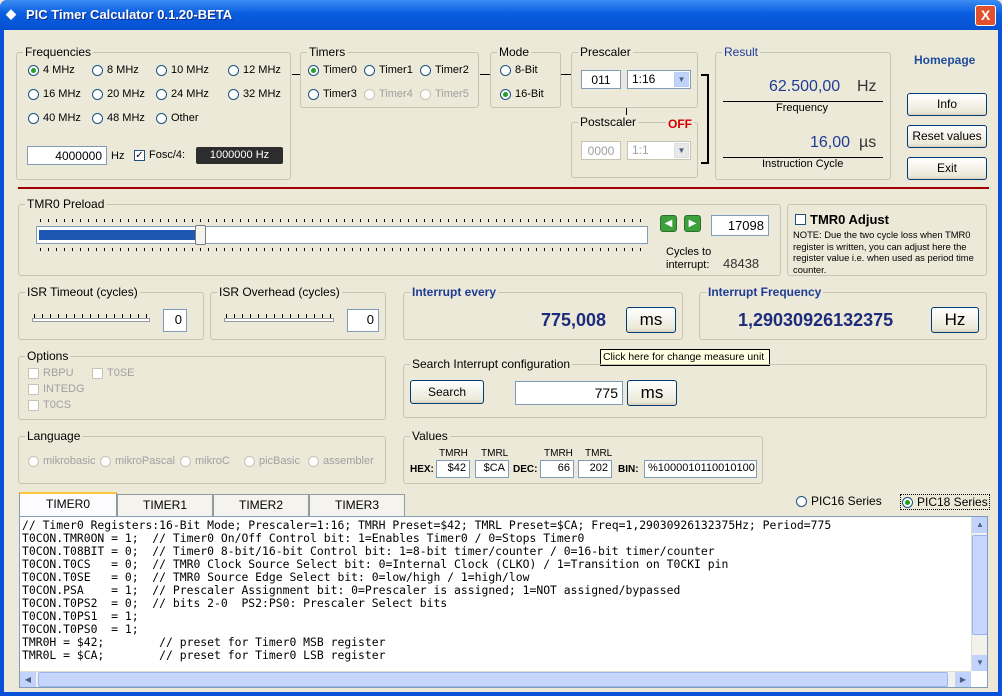 The image size is (1002, 696). What do you see at coordinates (159, 155) in the screenshot?
I see `fosc-checkbox: ✓ Fosc/4:` at bounding box center [159, 155].